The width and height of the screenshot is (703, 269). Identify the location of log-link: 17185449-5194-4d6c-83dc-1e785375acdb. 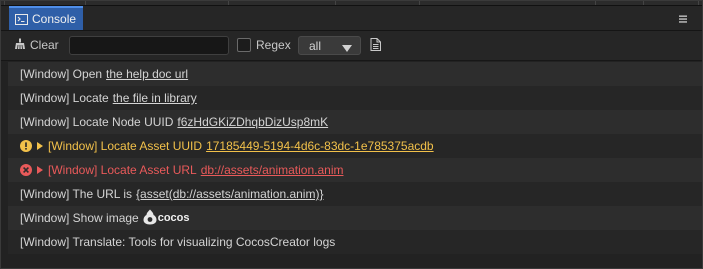
(320, 146).